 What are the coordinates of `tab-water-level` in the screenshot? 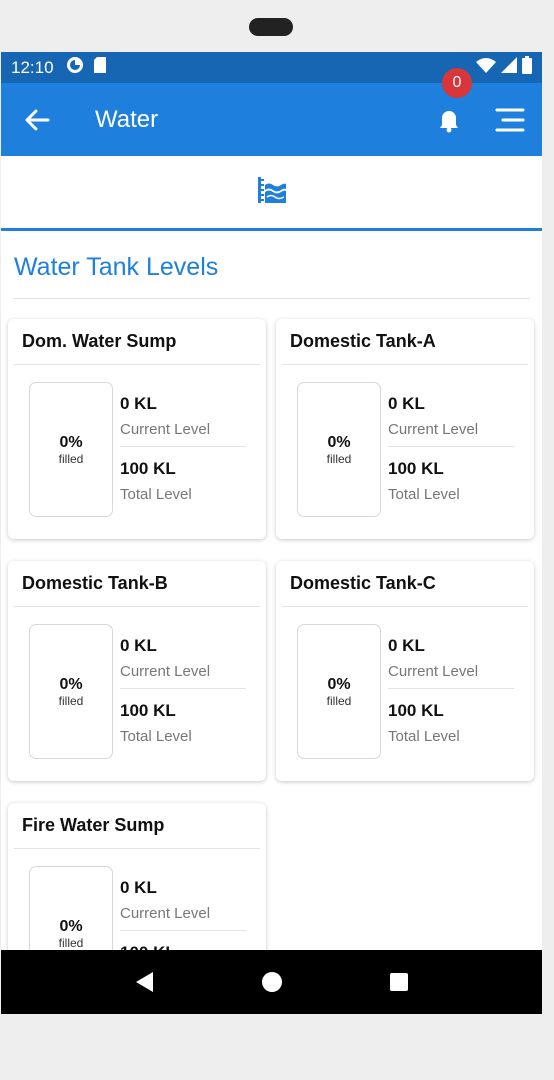 It's located at (272, 192).